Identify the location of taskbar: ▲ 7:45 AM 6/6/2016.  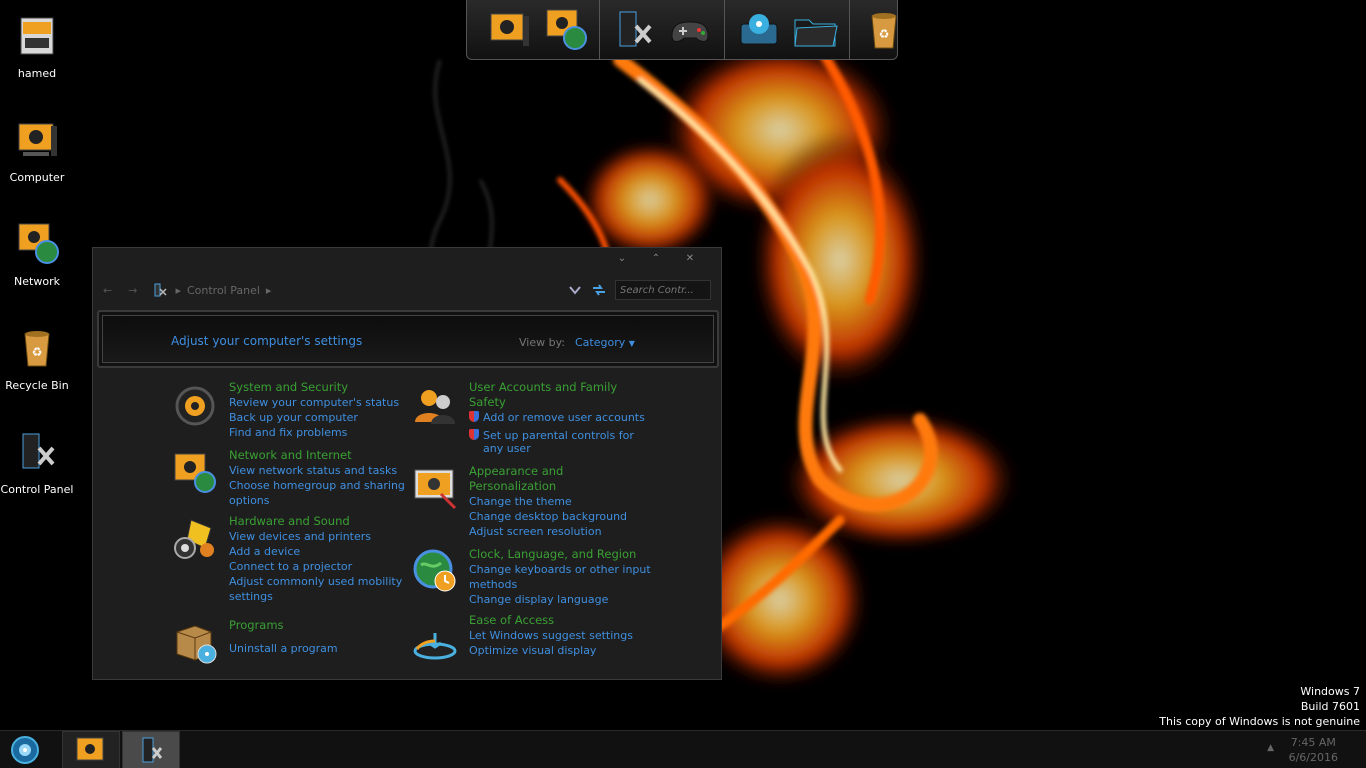
(683, 749).